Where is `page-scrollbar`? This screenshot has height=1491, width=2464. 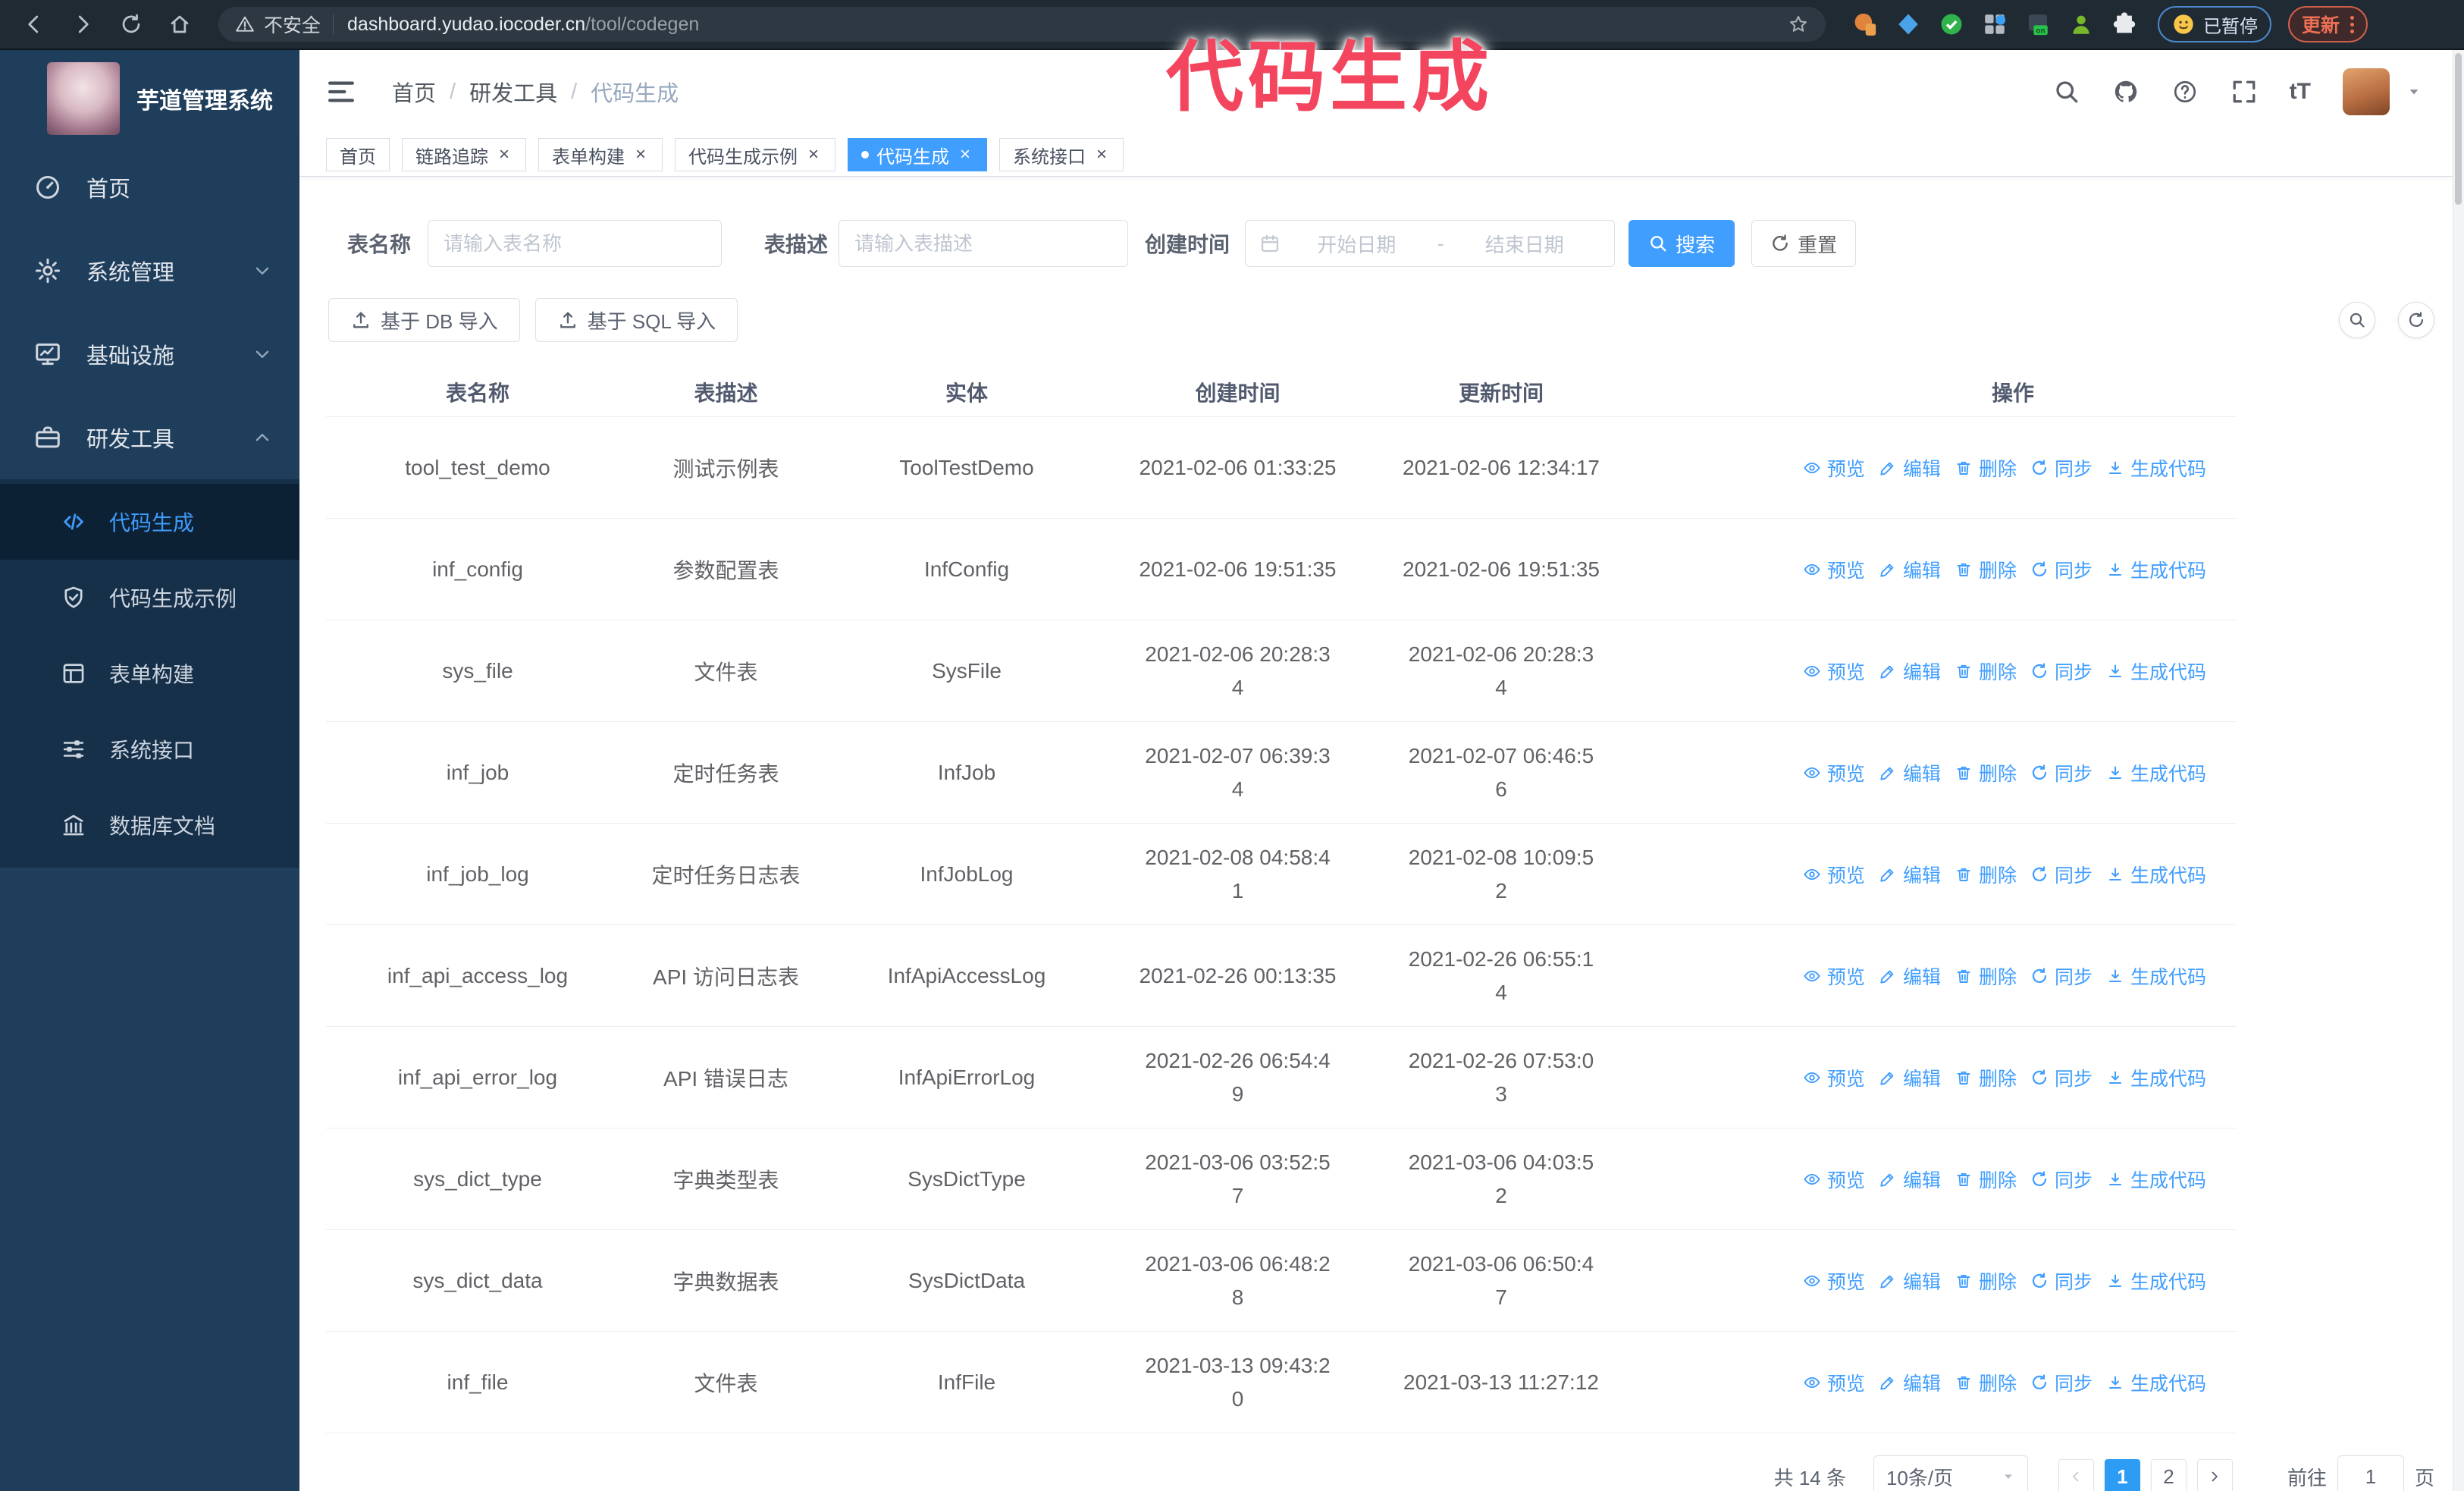
page-scrollbar is located at coordinates (2458, 770).